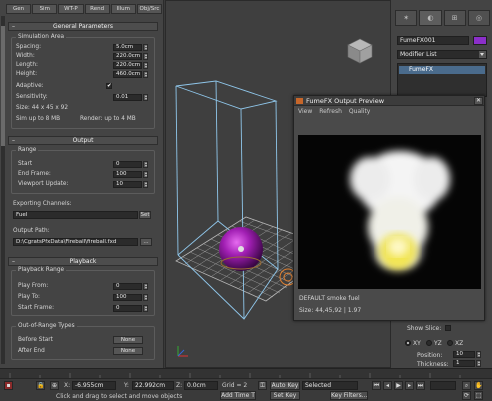  What do you see at coordinates (480, 40) in the screenshot?
I see `object-color-swatch` at bounding box center [480, 40].